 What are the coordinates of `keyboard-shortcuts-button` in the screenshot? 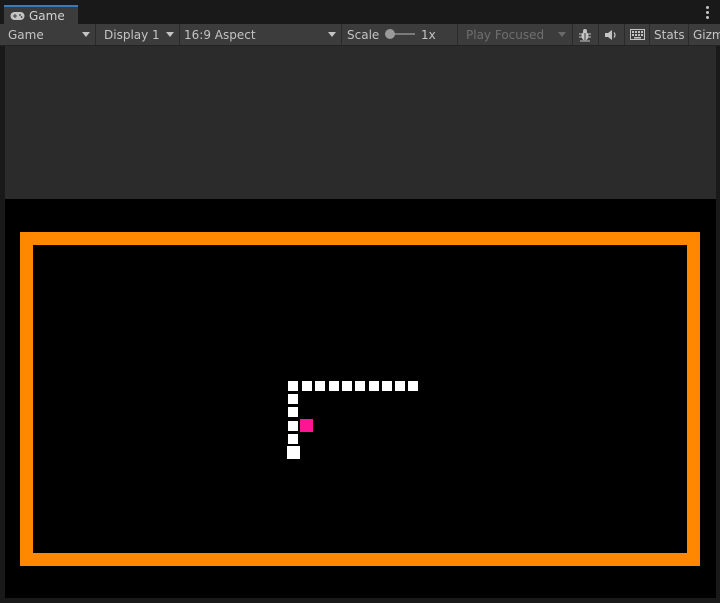 It's located at (637, 34).